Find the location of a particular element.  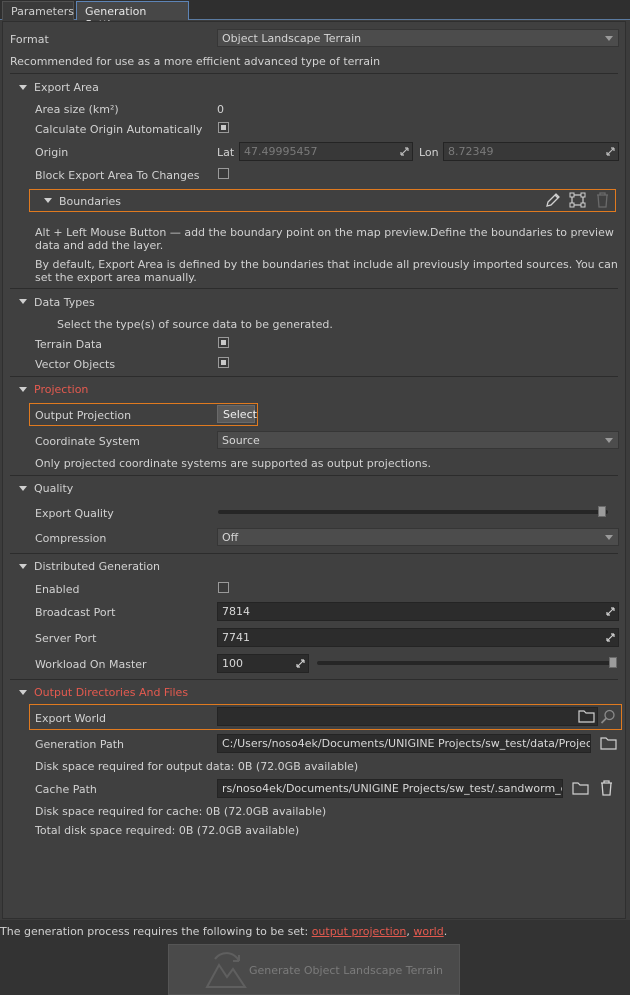

server-port-label: Server Port is located at coordinates (66, 638).